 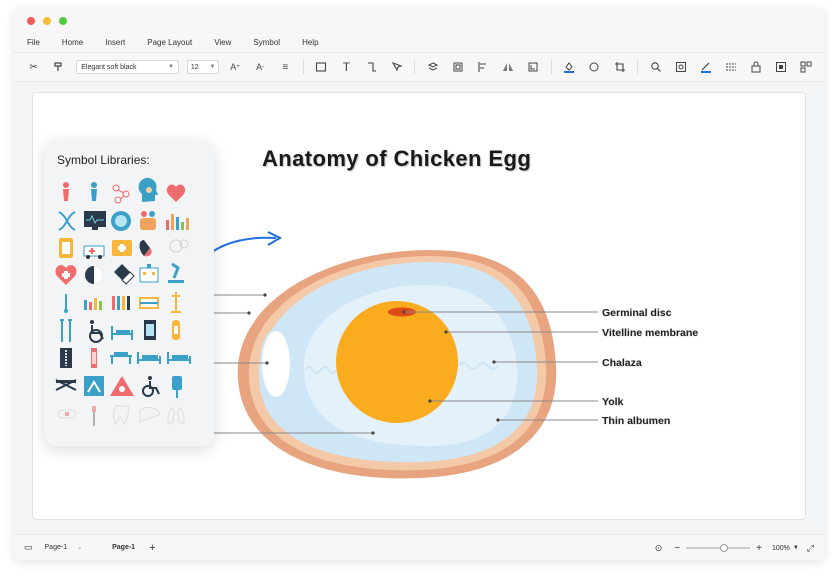 What do you see at coordinates (96, 331) in the screenshot?
I see `wheelchair-icon` at bounding box center [96, 331].